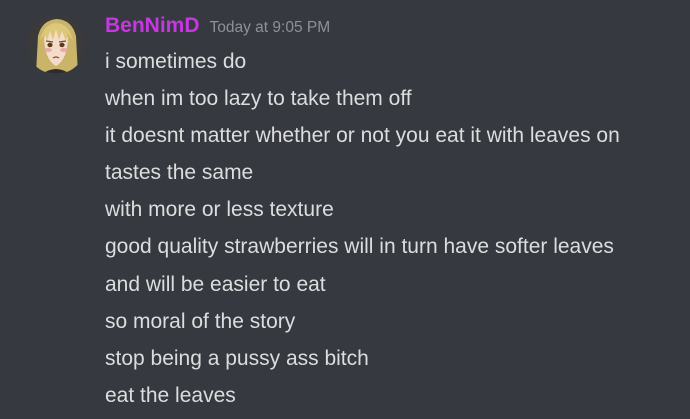  I want to click on avatar, so click(56, 44).